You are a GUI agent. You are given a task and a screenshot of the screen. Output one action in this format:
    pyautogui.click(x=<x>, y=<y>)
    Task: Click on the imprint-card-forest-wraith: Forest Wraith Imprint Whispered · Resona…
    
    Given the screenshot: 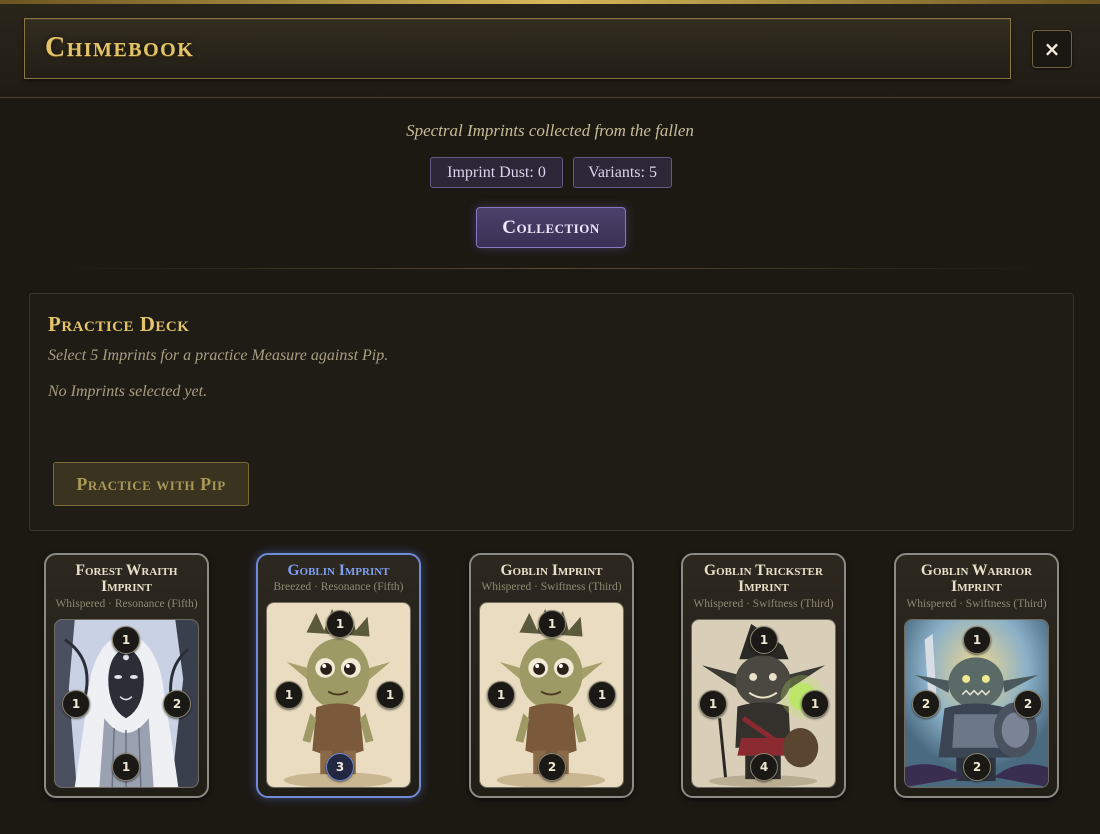 What is the action you would take?
    pyautogui.click(x=126, y=675)
    